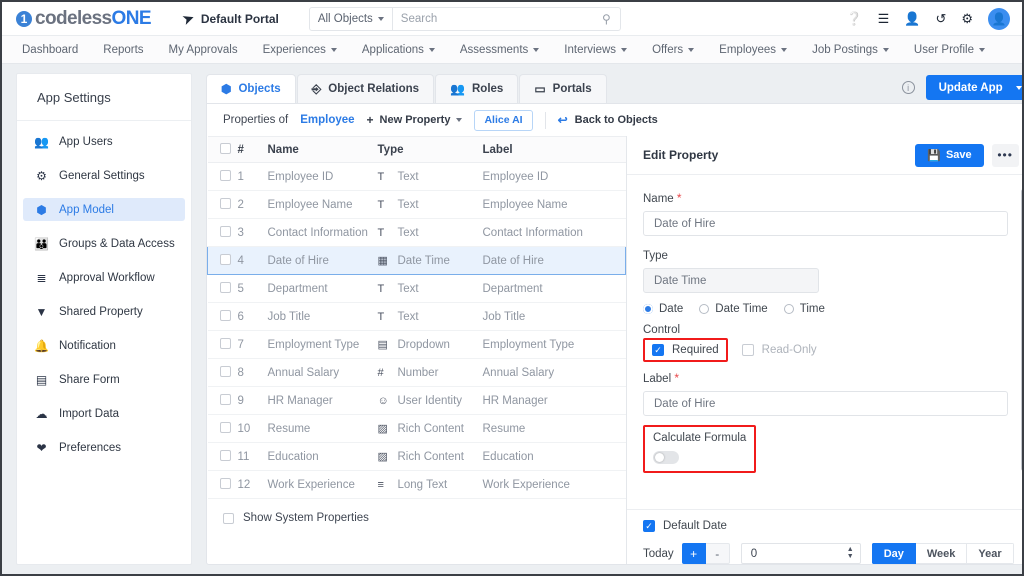 Image resolution: width=1024 pixels, height=576 pixels. I want to click on table-row: 9 HR Manager ☺ User Identity HR Manager, so click(416, 400).